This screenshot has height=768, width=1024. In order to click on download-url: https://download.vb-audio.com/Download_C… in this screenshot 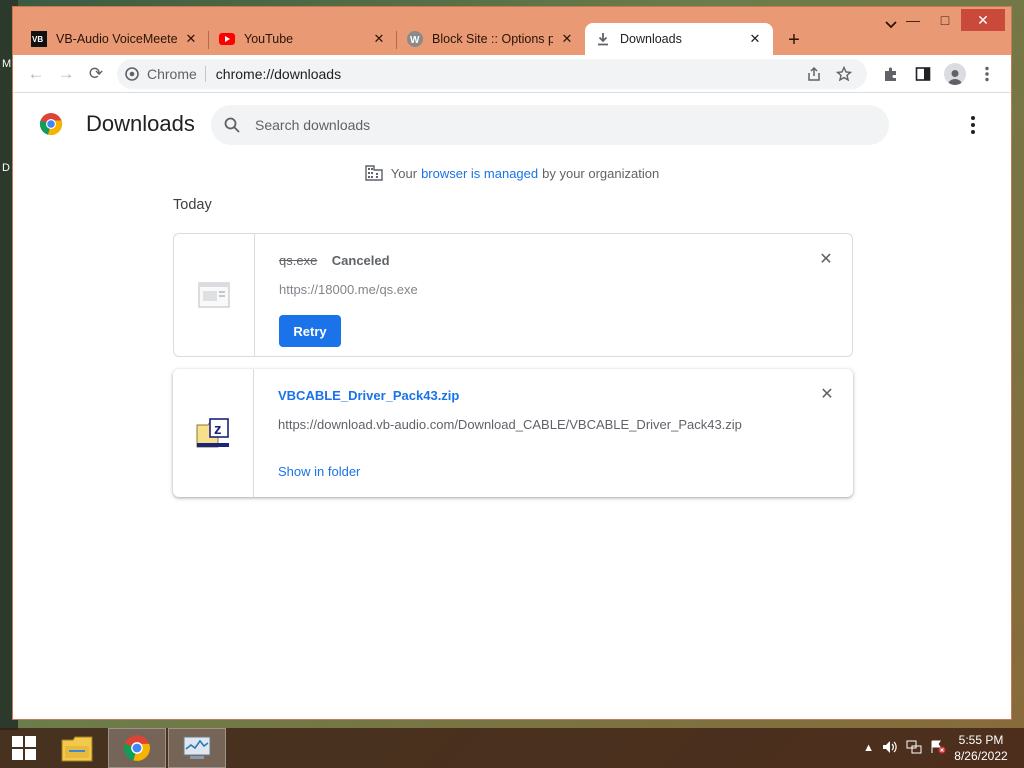, I will do `click(553, 424)`.